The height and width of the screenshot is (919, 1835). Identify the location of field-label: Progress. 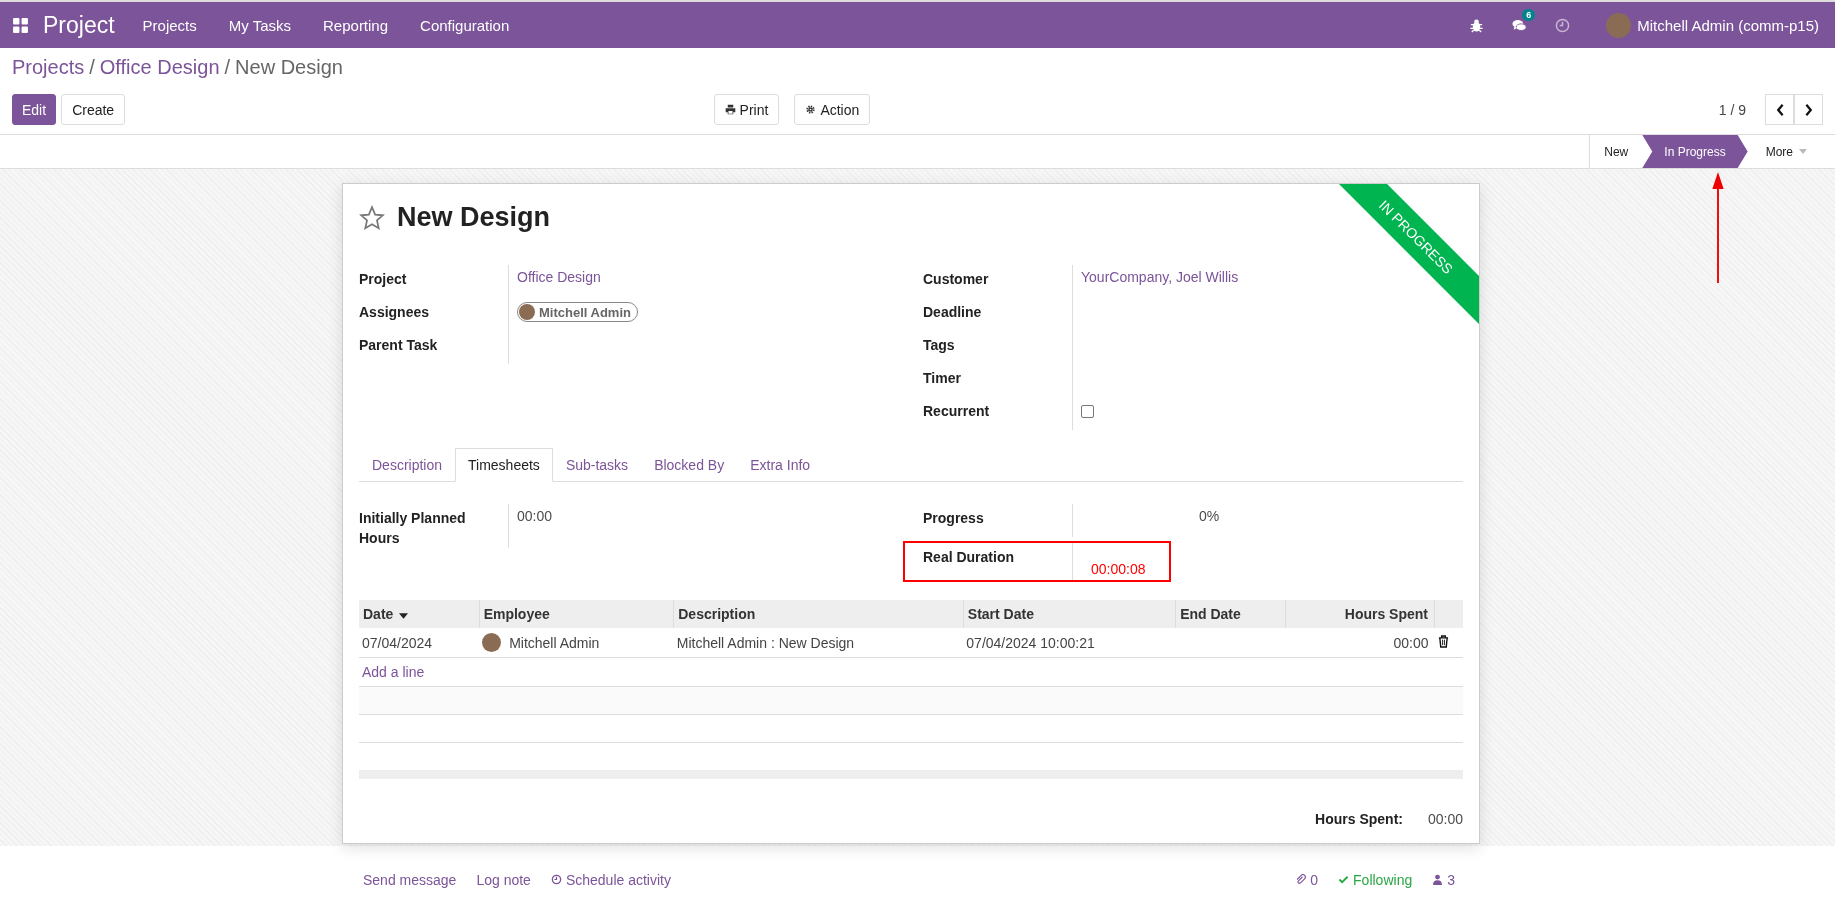
(954, 518).